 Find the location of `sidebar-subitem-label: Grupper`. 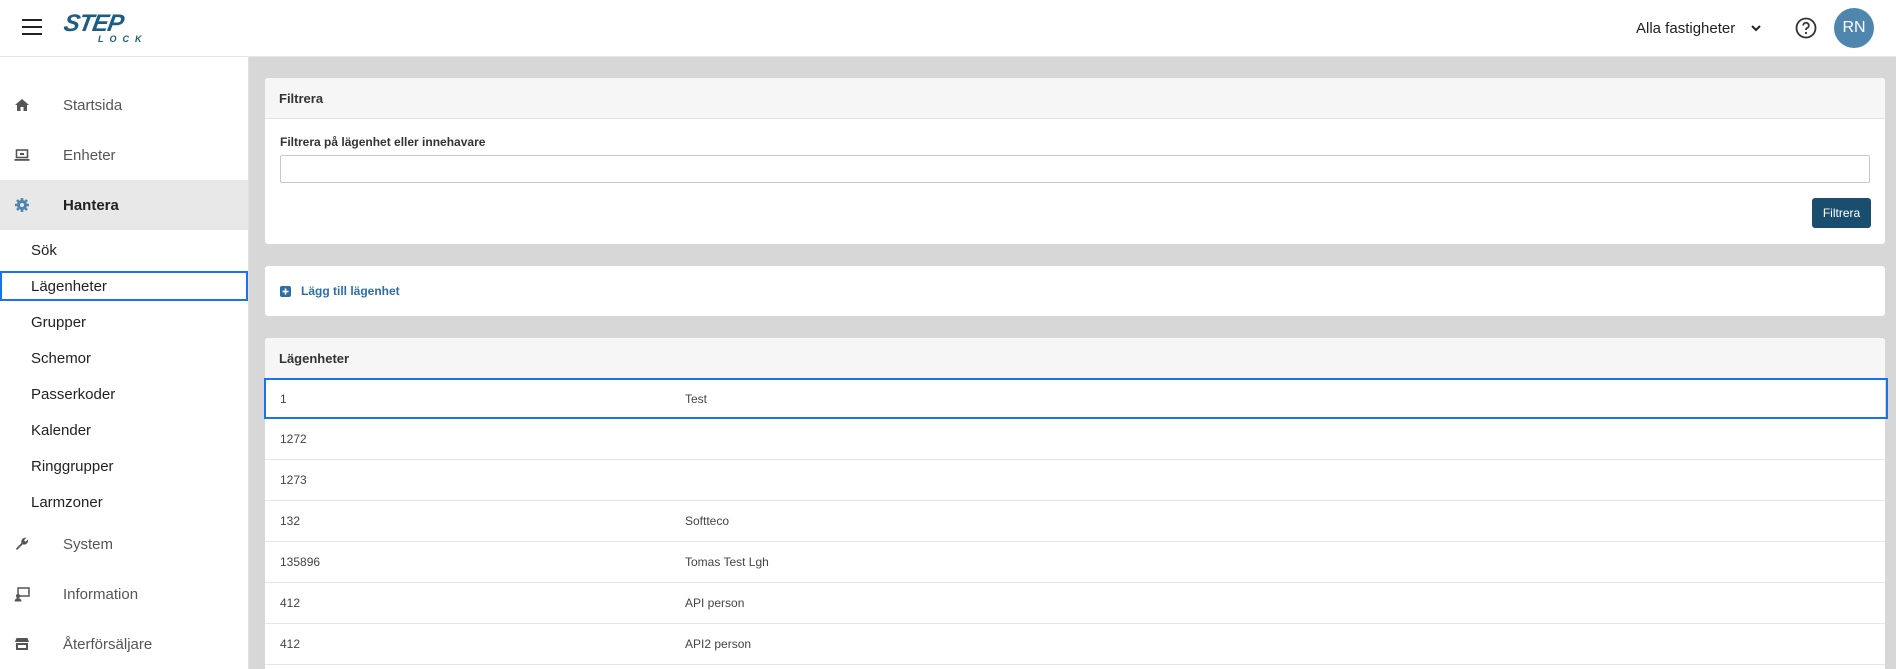

sidebar-subitem-label: Grupper is located at coordinates (59, 322).